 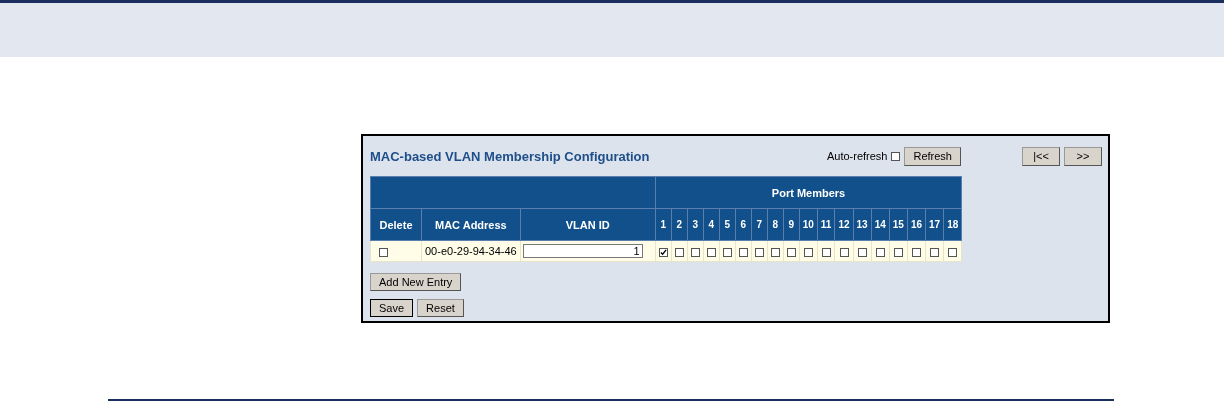 I want to click on refresh-button: Refresh, so click(x=932, y=156).